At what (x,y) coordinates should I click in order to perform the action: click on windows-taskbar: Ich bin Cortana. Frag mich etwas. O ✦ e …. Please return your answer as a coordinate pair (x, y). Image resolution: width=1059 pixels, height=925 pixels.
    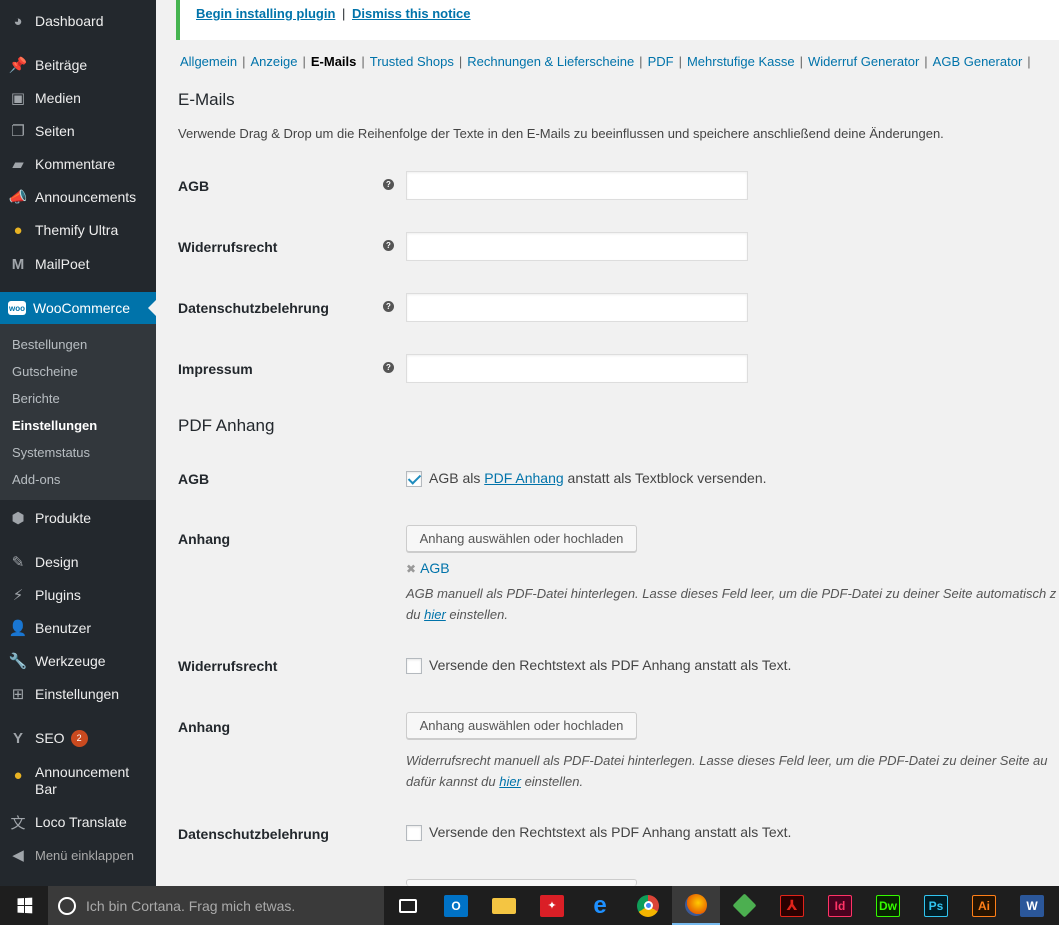
    Looking at the image, I should click on (529, 905).